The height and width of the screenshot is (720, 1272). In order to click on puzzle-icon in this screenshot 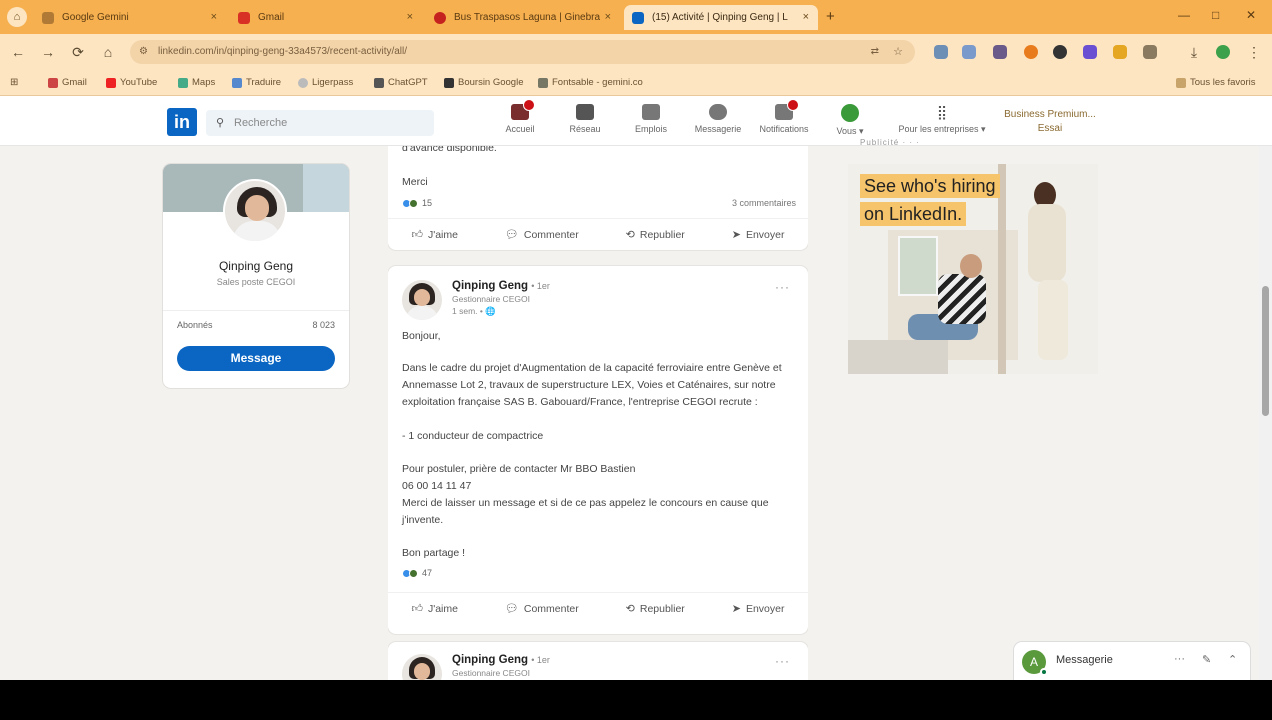, I will do `click(1150, 52)`.